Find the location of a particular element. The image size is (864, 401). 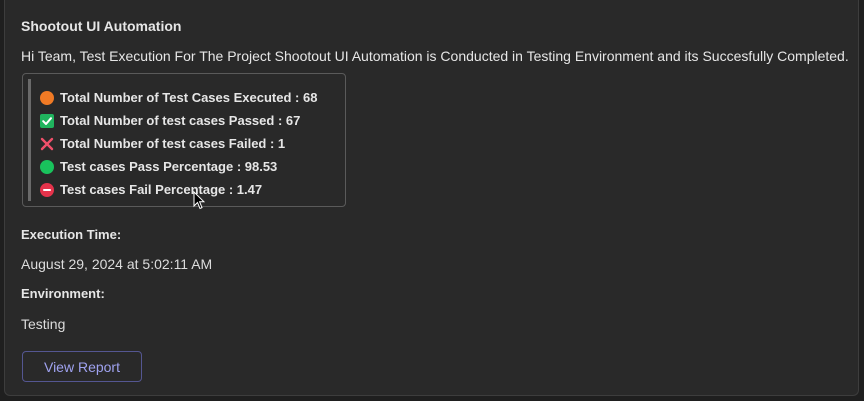

no-entry-icon is located at coordinates (47, 189).